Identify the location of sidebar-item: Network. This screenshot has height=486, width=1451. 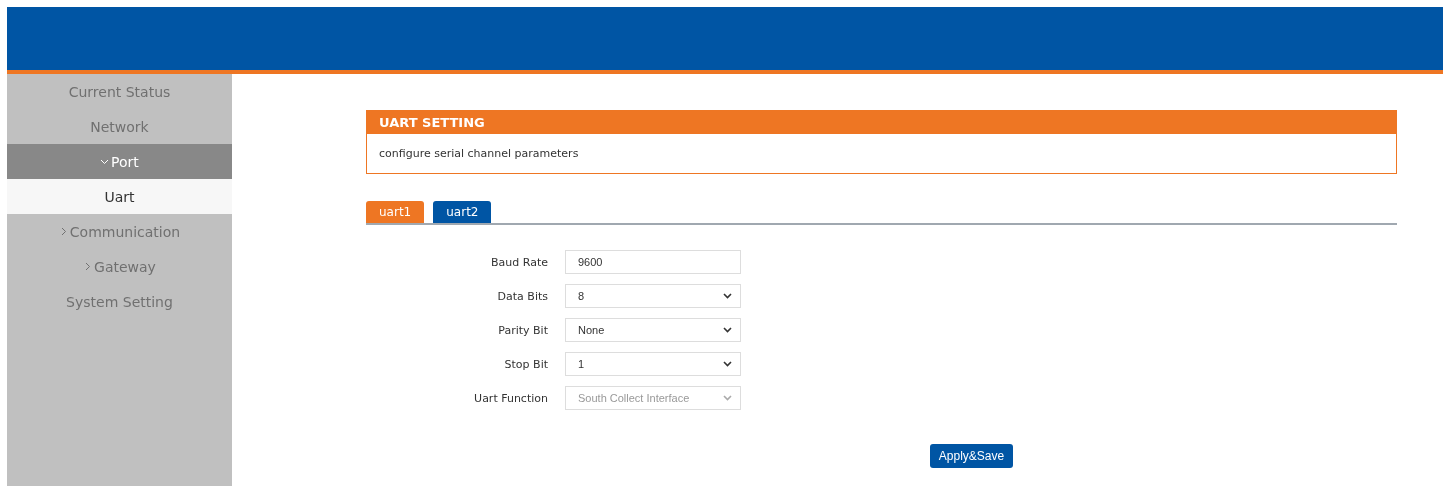
(119, 126).